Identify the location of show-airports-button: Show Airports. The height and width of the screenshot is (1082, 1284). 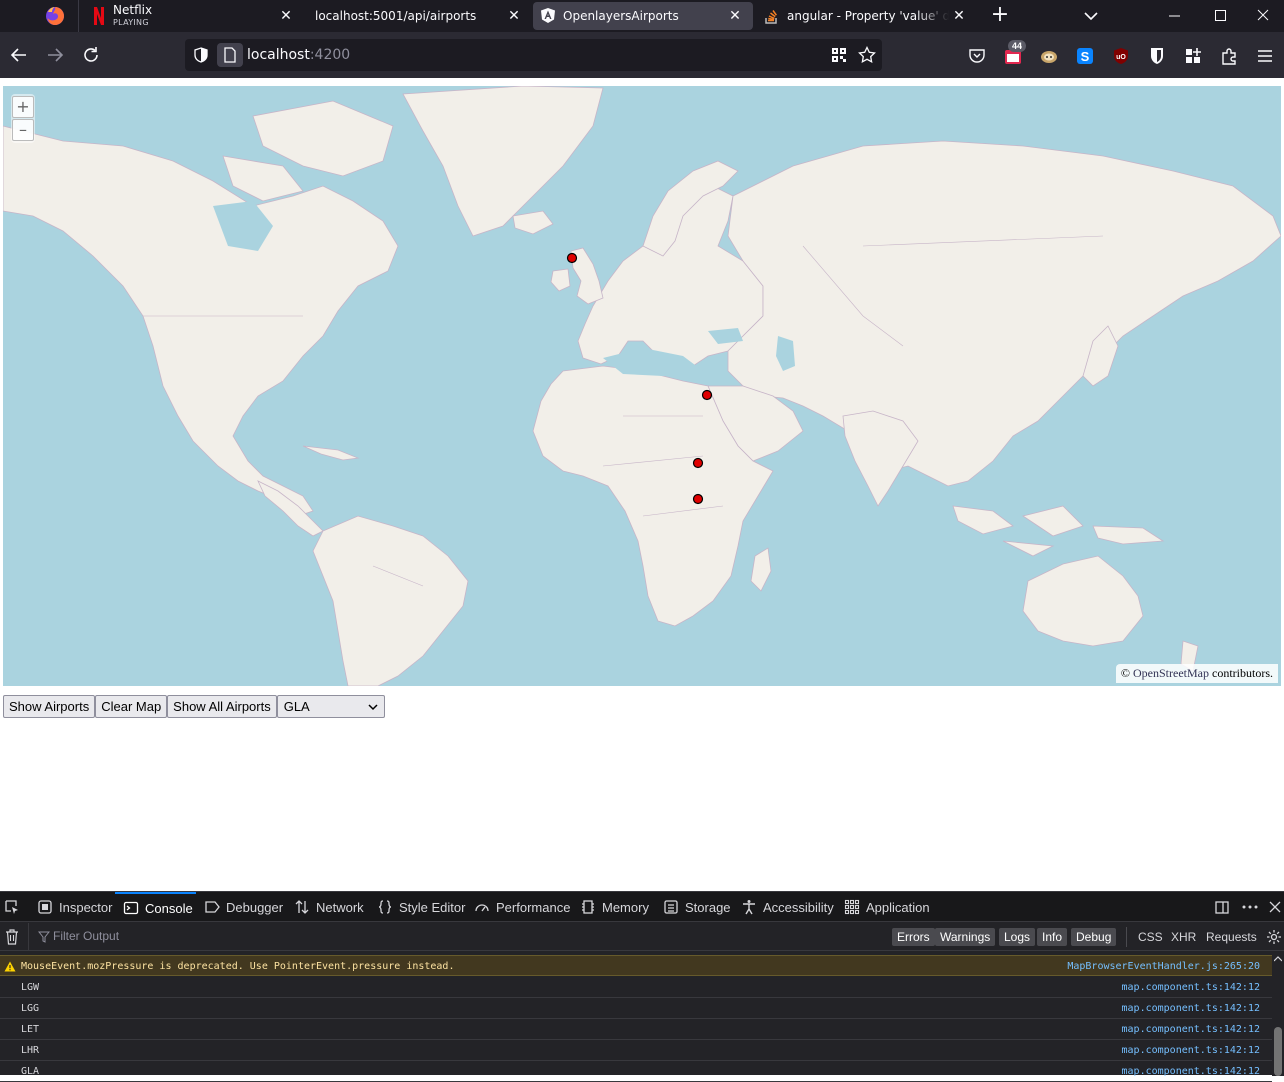
(49, 706).